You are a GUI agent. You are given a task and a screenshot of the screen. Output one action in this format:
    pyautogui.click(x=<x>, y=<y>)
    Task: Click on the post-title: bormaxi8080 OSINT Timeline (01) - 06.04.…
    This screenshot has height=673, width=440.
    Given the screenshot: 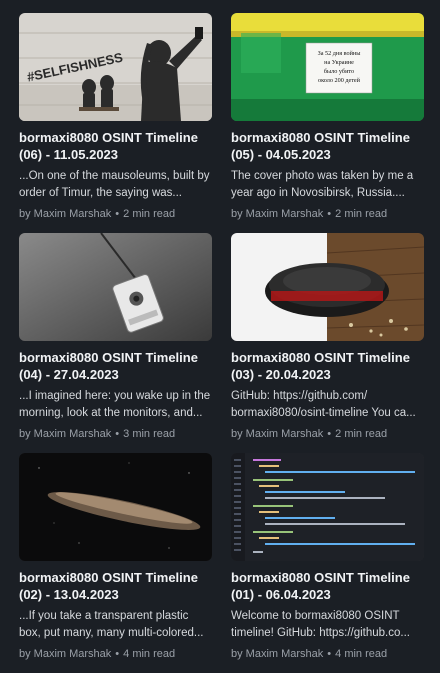 What is the action you would take?
    pyautogui.click(x=327, y=586)
    